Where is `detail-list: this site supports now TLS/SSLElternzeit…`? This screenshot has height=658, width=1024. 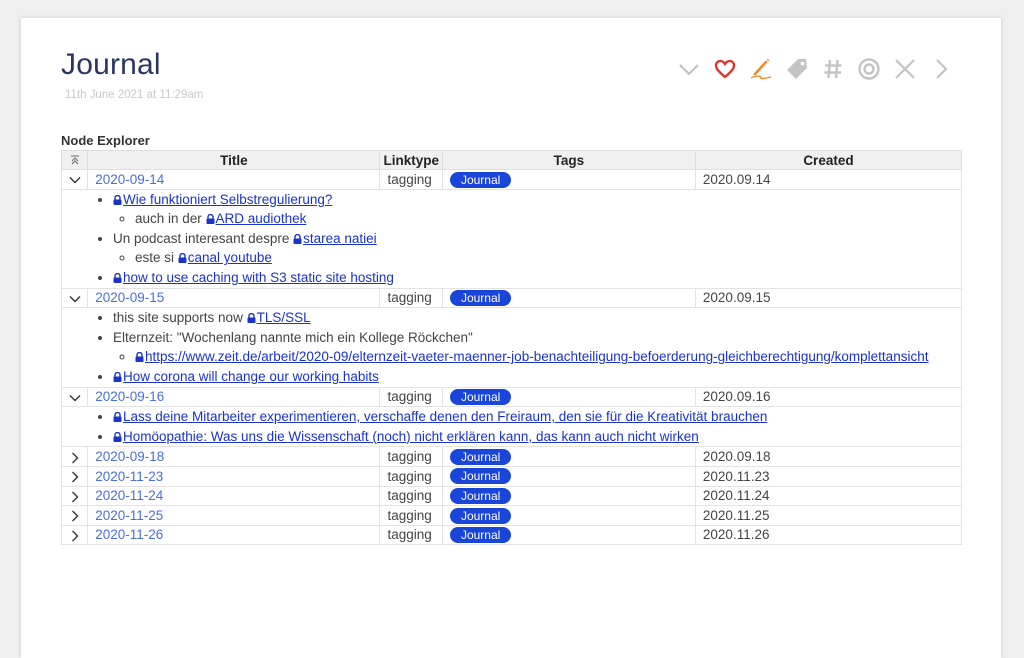 detail-list: this site supports now TLS/SSLElternzeit… is located at coordinates (511, 347).